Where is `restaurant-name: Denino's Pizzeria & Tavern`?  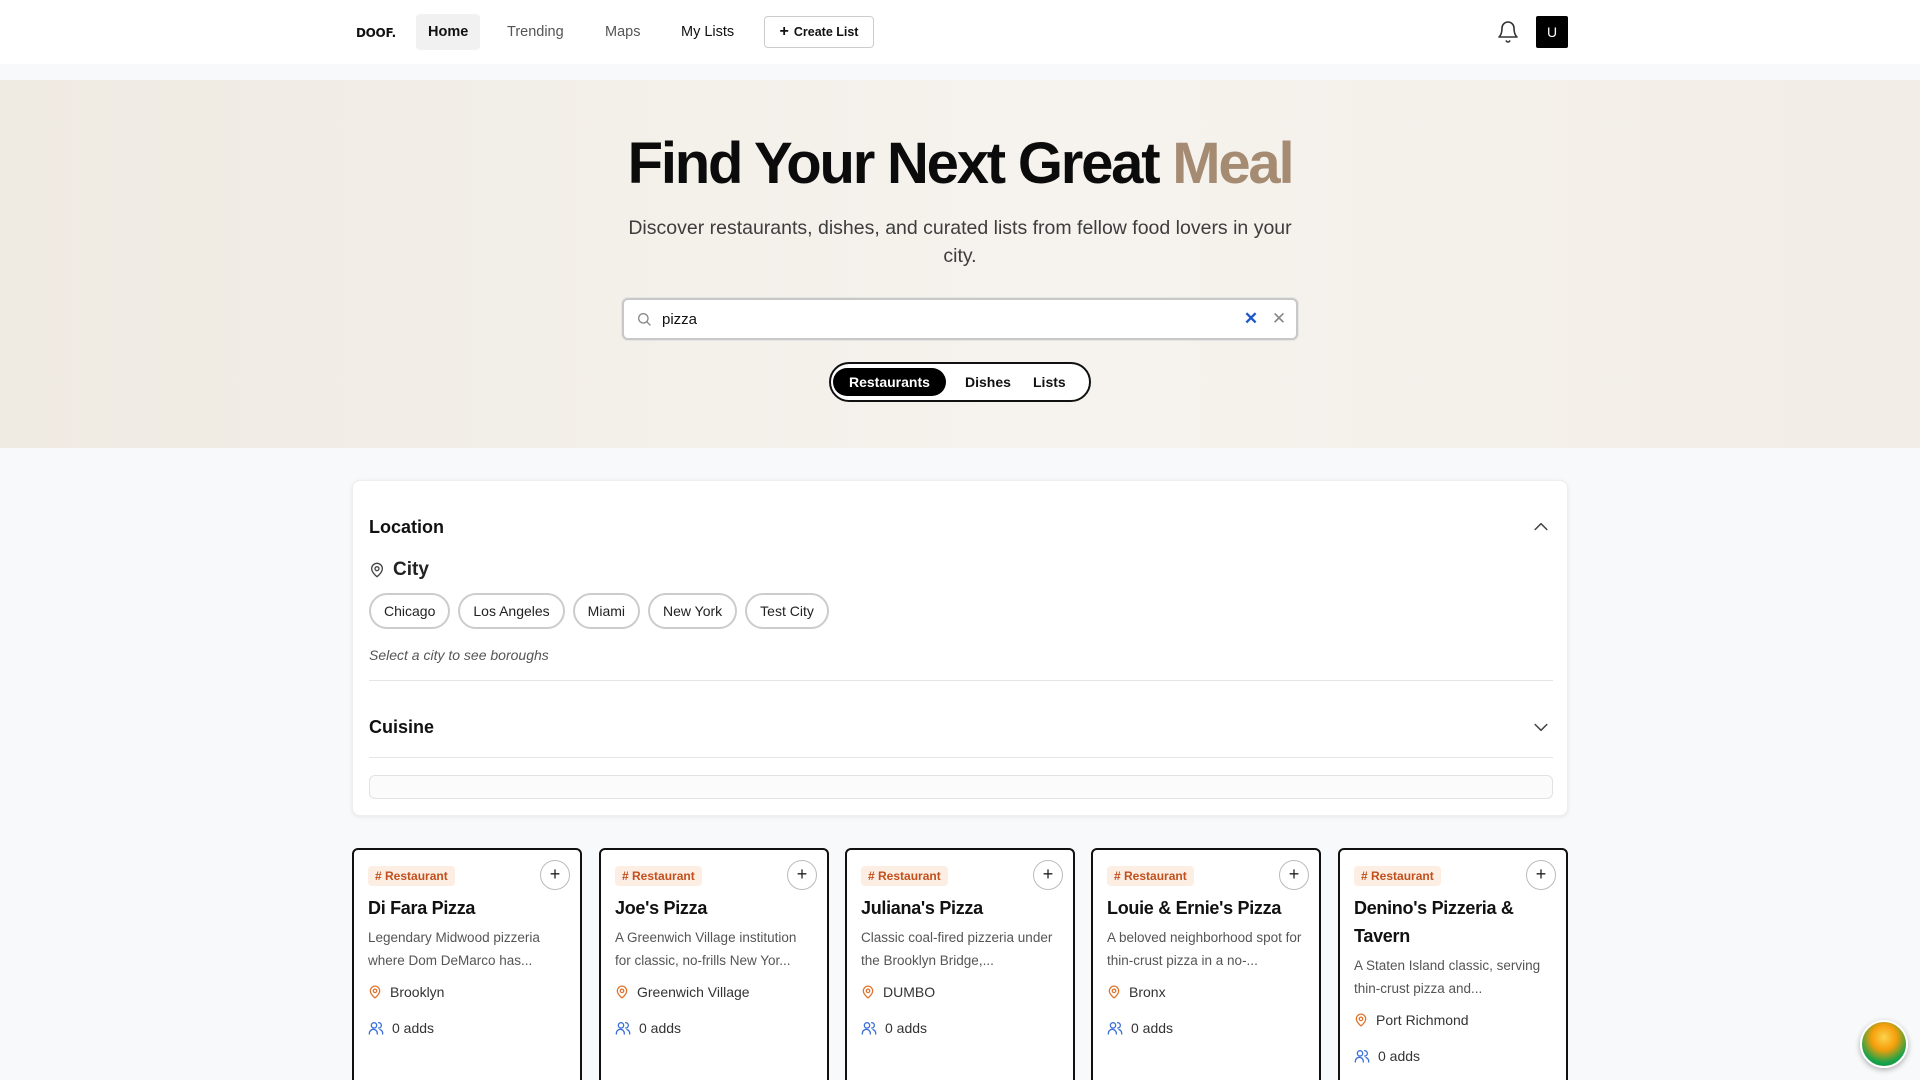 restaurant-name: Denino's Pizzeria & Tavern is located at coordinates (1454, 922).